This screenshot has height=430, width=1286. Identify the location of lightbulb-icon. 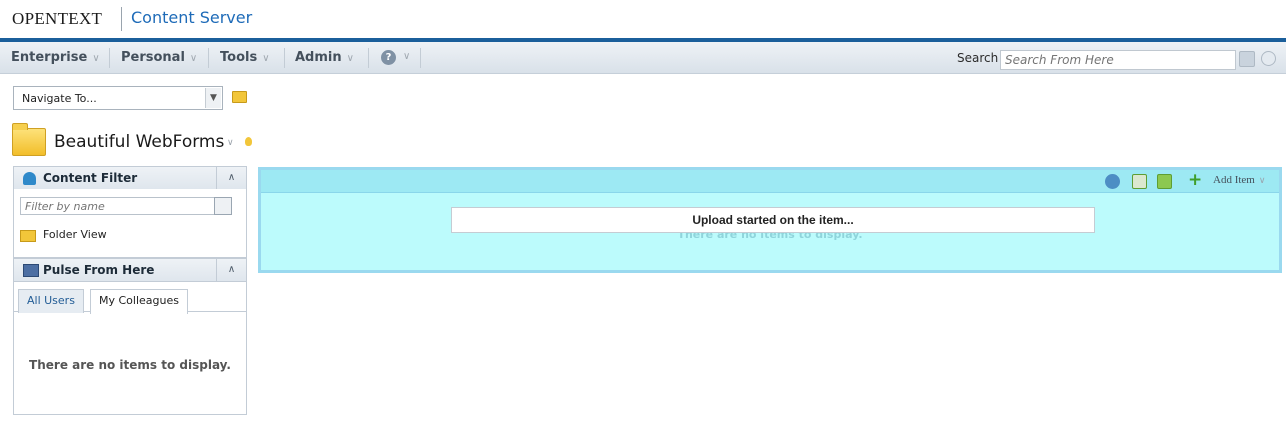
(248, 141).